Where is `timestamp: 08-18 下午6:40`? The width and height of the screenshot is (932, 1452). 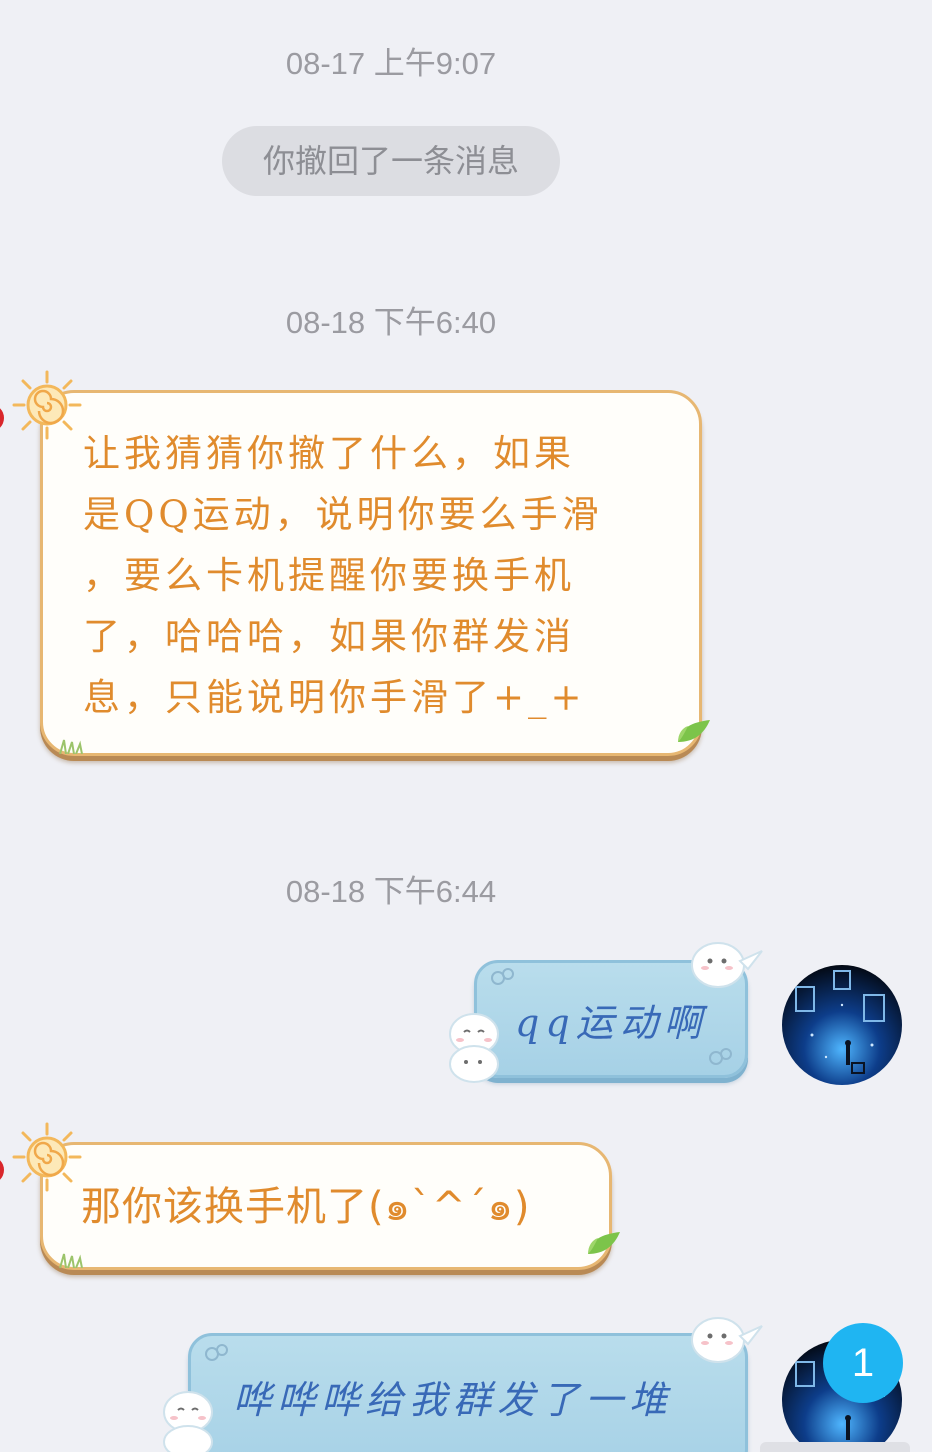
timestamp: 08-18 下午6:40 is located at coordinates (391, 322).